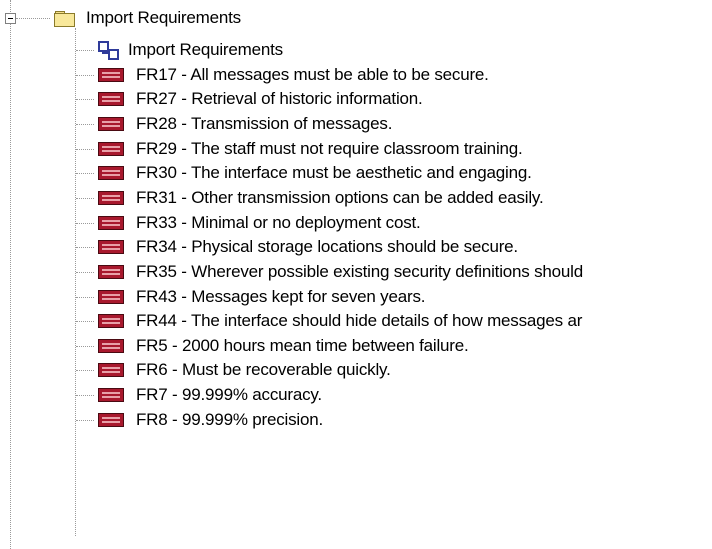  What do you see at coordinates (75, 282) in the screenshot?
I see `children-guide-line` at bounding box center [75, 282].